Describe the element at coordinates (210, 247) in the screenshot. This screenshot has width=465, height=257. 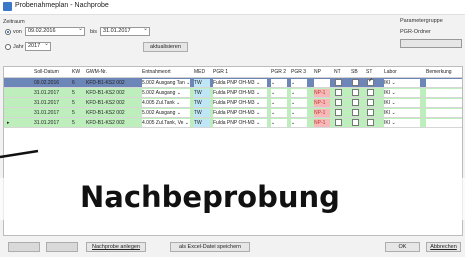
I see `excel-export-button: als Excel-Datei speichern` at that location.